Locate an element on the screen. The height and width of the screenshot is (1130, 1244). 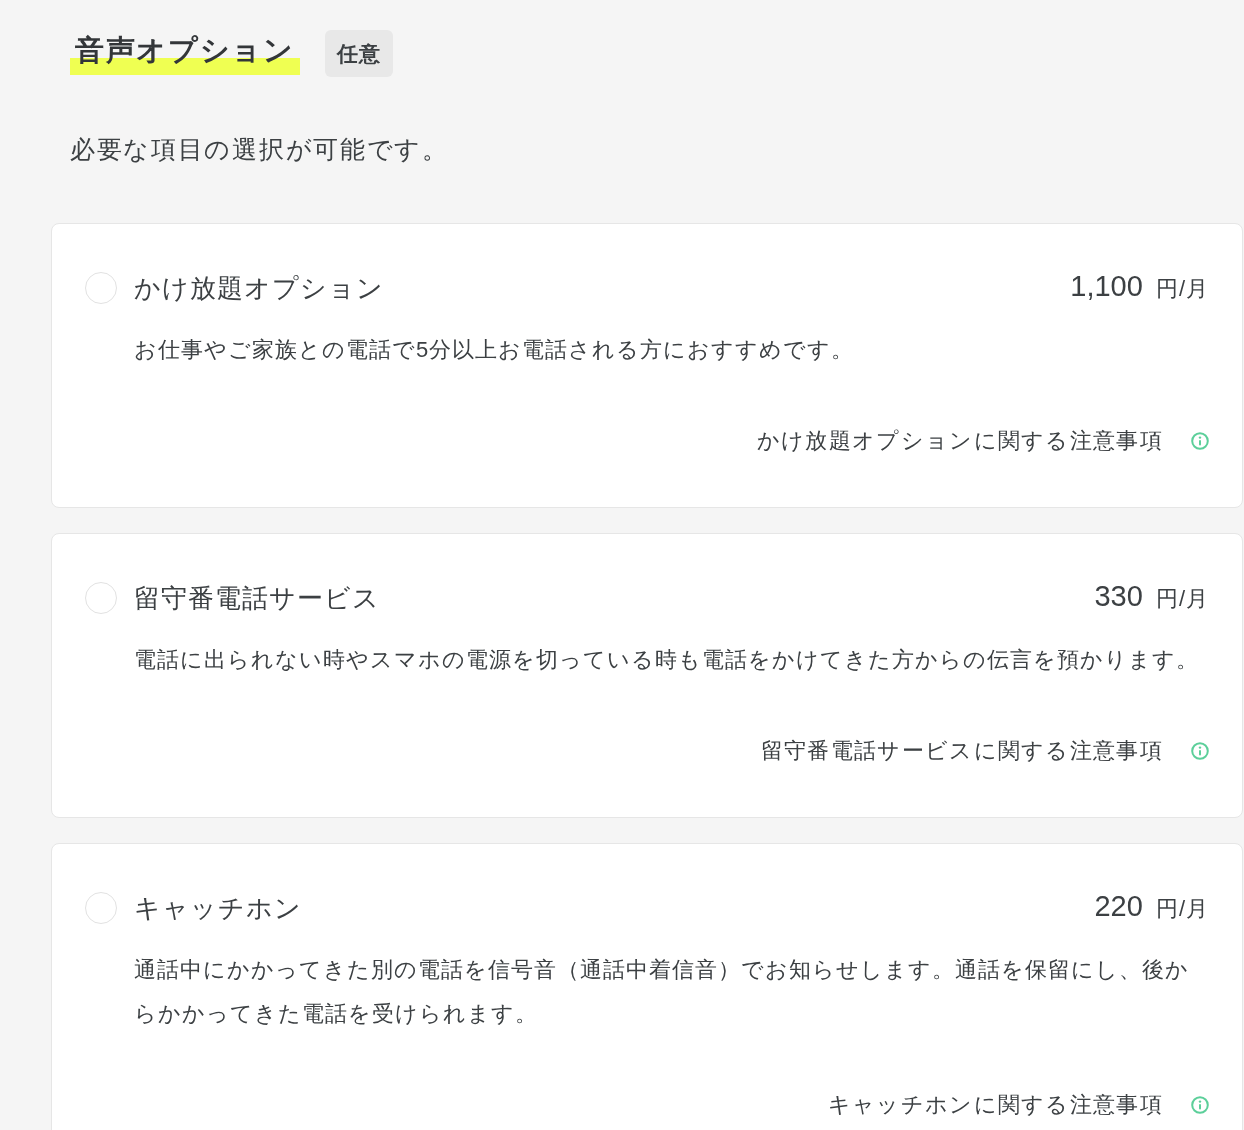
option-description: 通話中にかかってきた別の電話を信号音（通話中着信音）でお知らせします。通話を保留にし、後からかかってきた電話を受けられます。 is located at coordinates (662, 992).